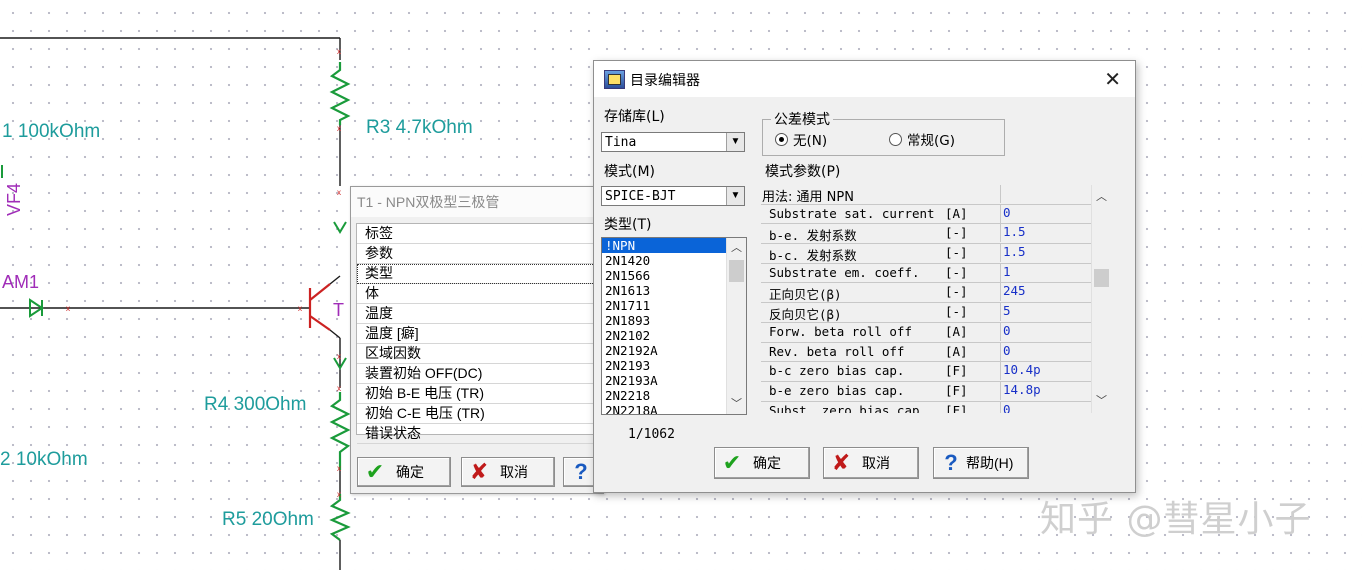  I want to click on library-label: 存储库(L), so click(634, 117).